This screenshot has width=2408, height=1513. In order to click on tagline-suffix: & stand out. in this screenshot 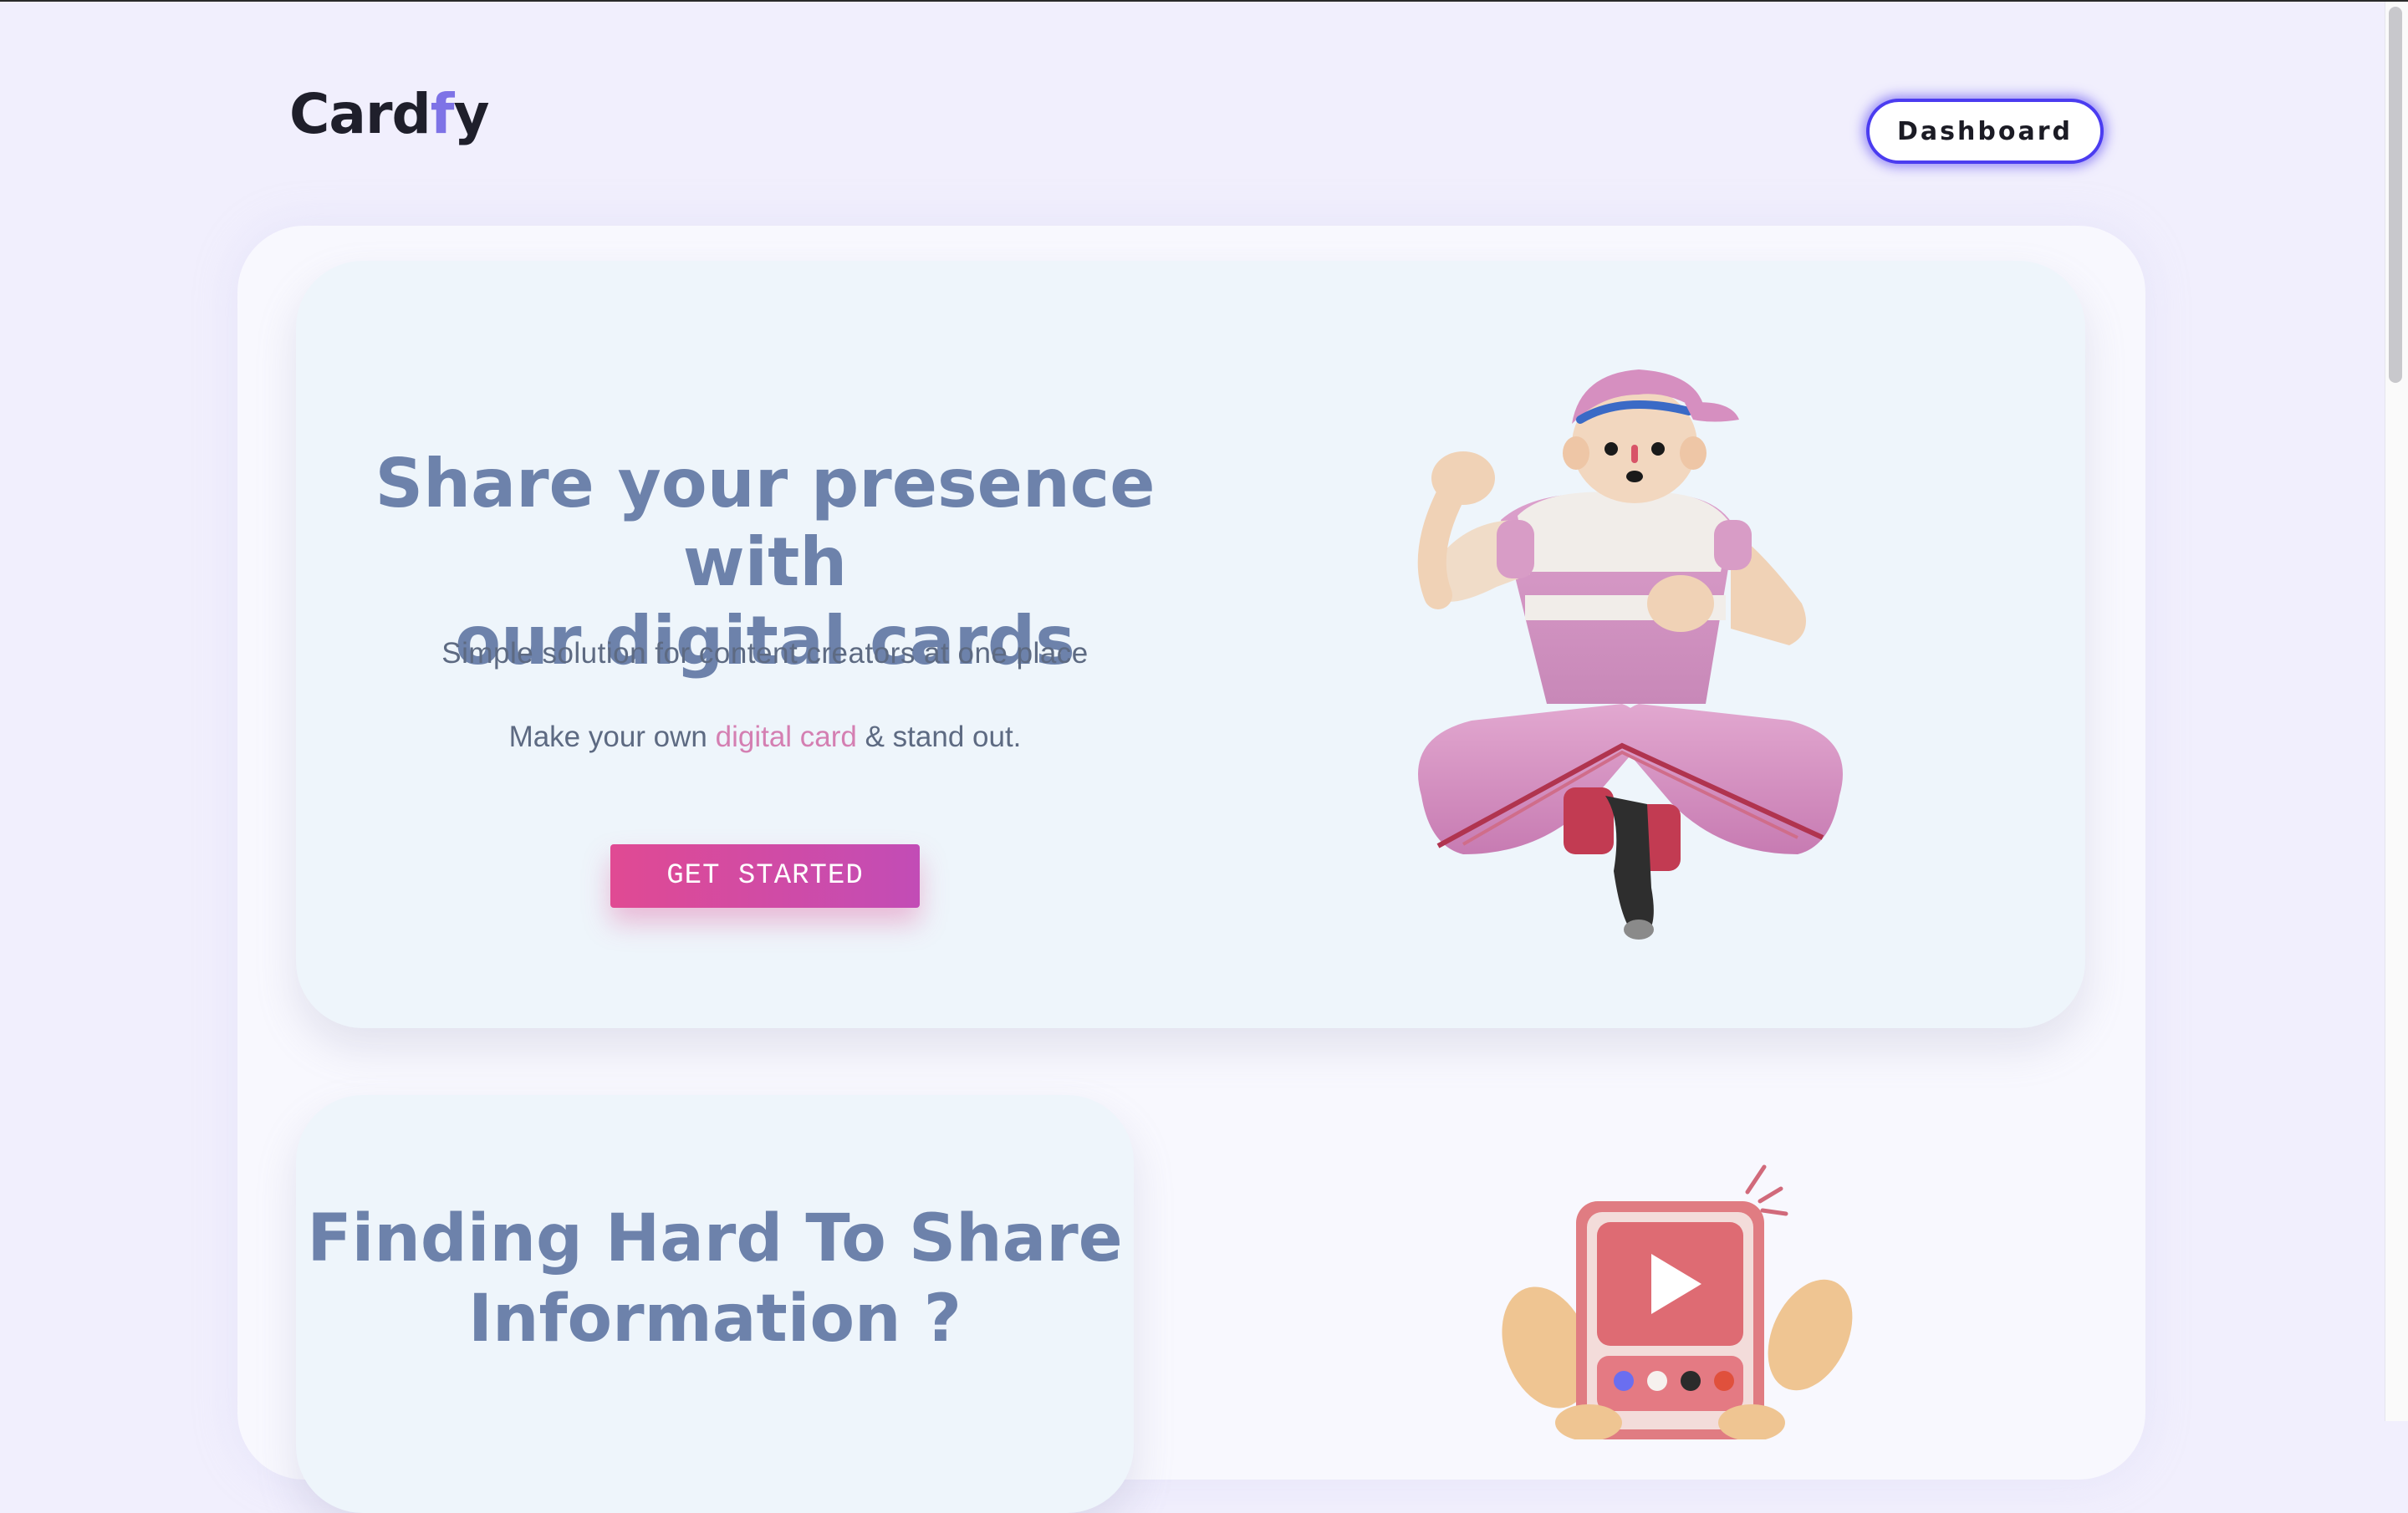, I will do `click(939, 737)`.